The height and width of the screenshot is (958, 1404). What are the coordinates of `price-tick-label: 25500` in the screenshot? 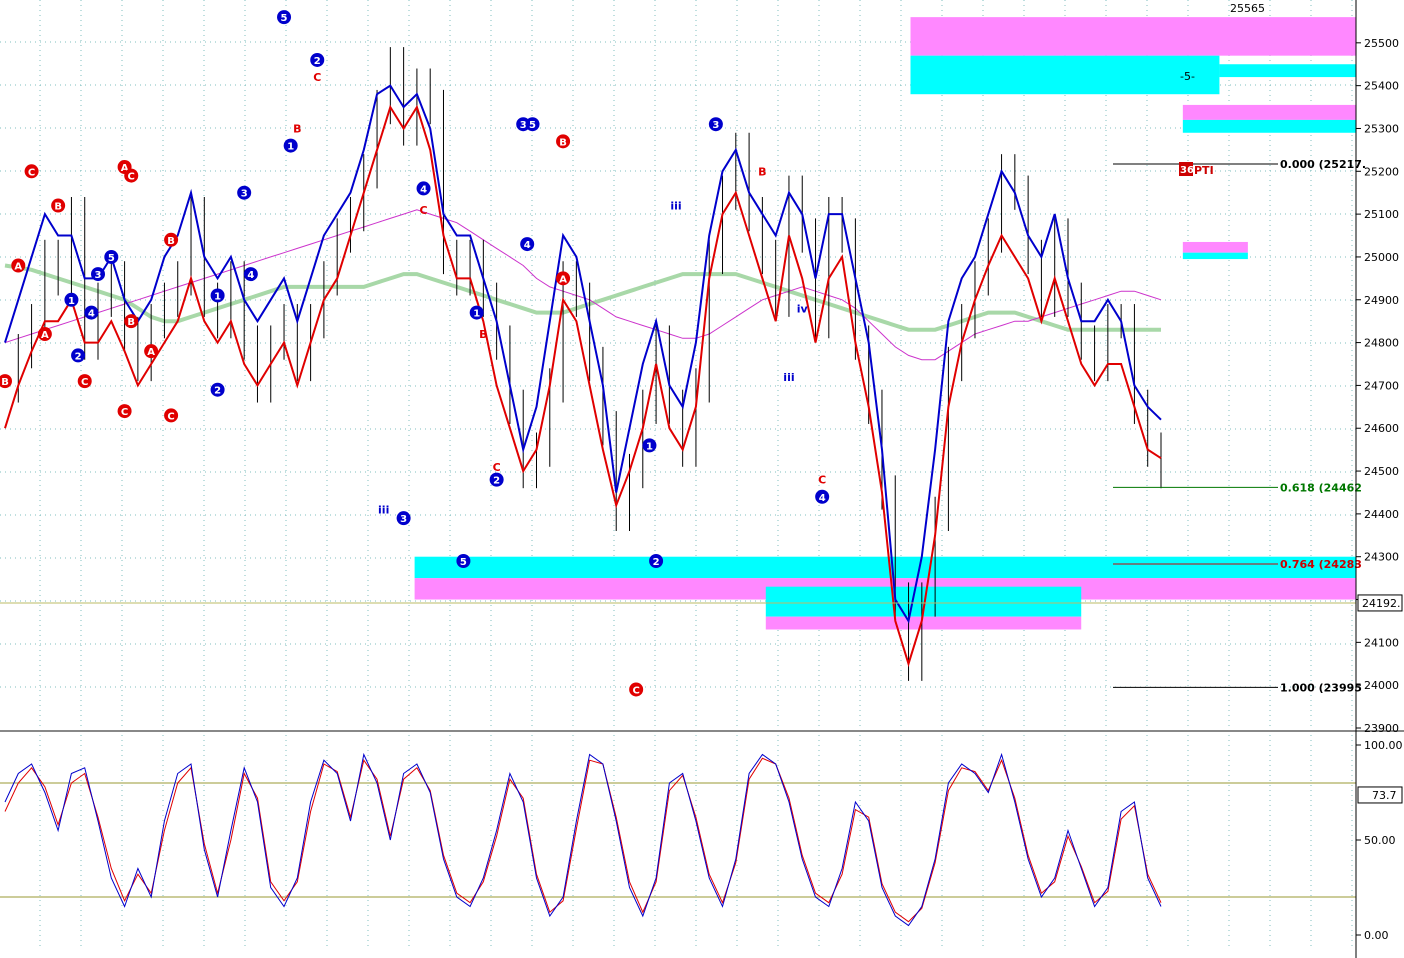 It's located at (1381, 43).